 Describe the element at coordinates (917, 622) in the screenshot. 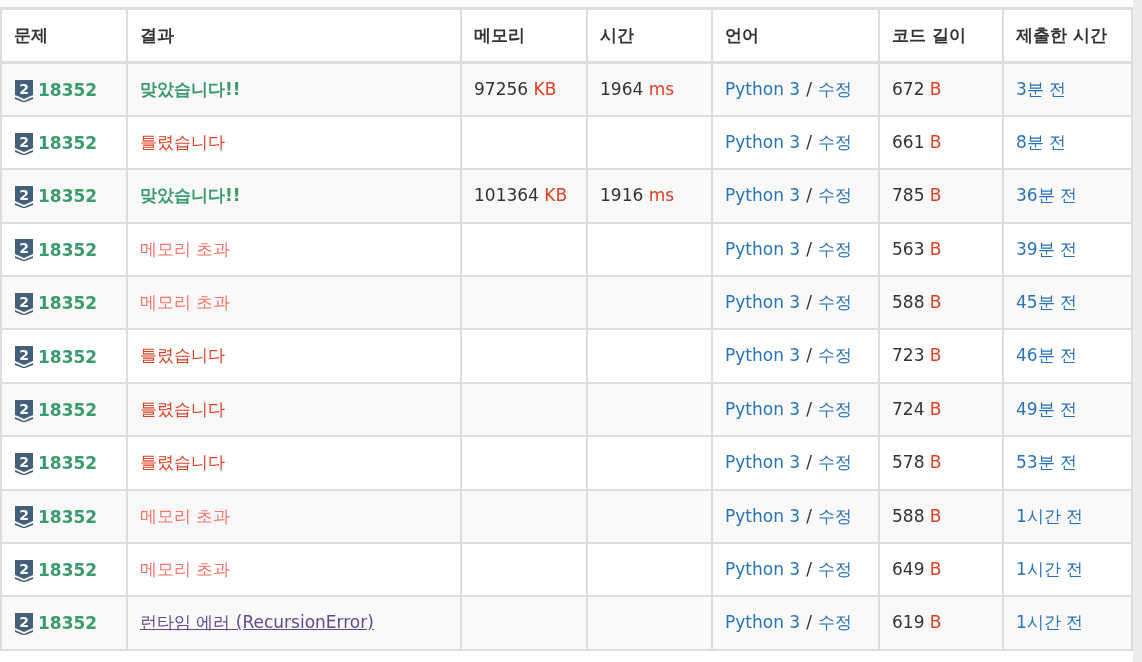

I see `code-length-text: 619 B` at that location.